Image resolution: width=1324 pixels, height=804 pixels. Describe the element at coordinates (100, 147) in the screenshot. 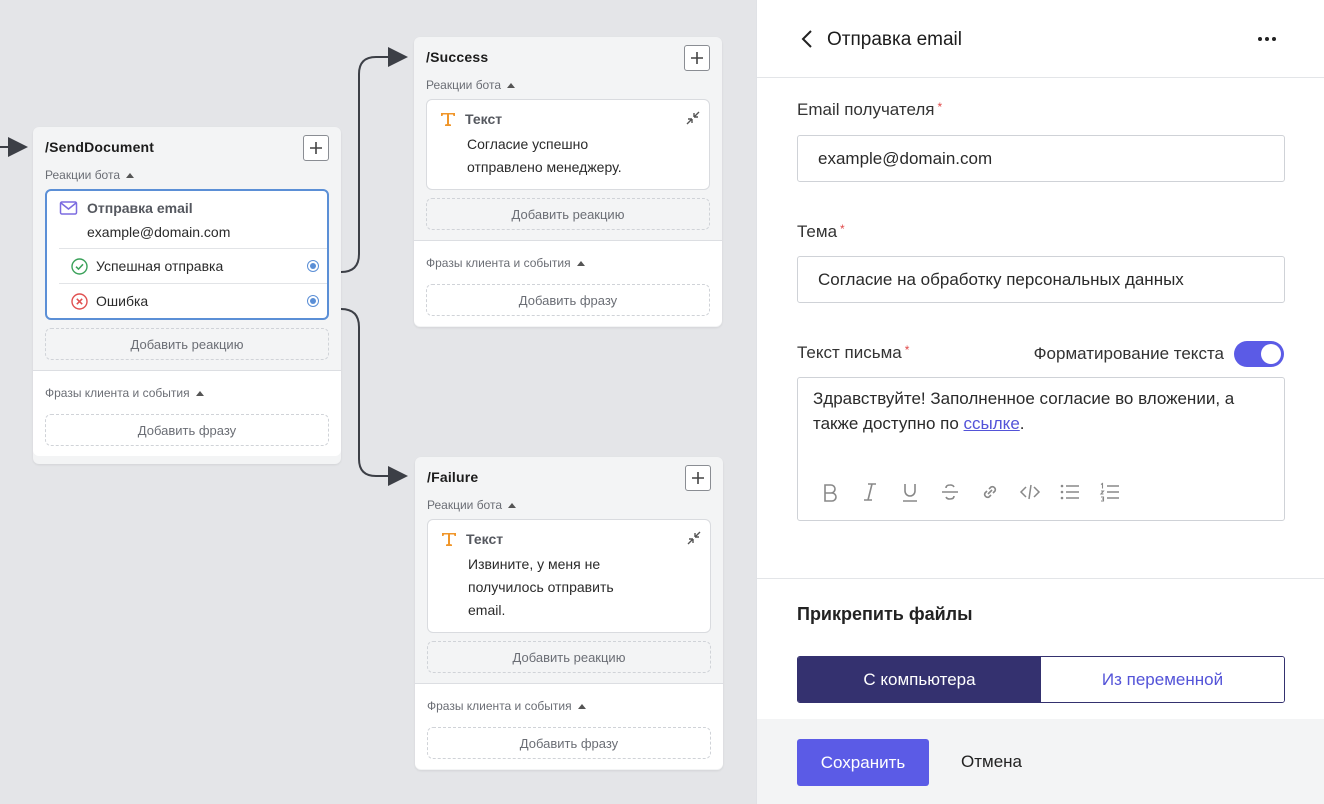

I see `block-title: /SendDocument` at that location.